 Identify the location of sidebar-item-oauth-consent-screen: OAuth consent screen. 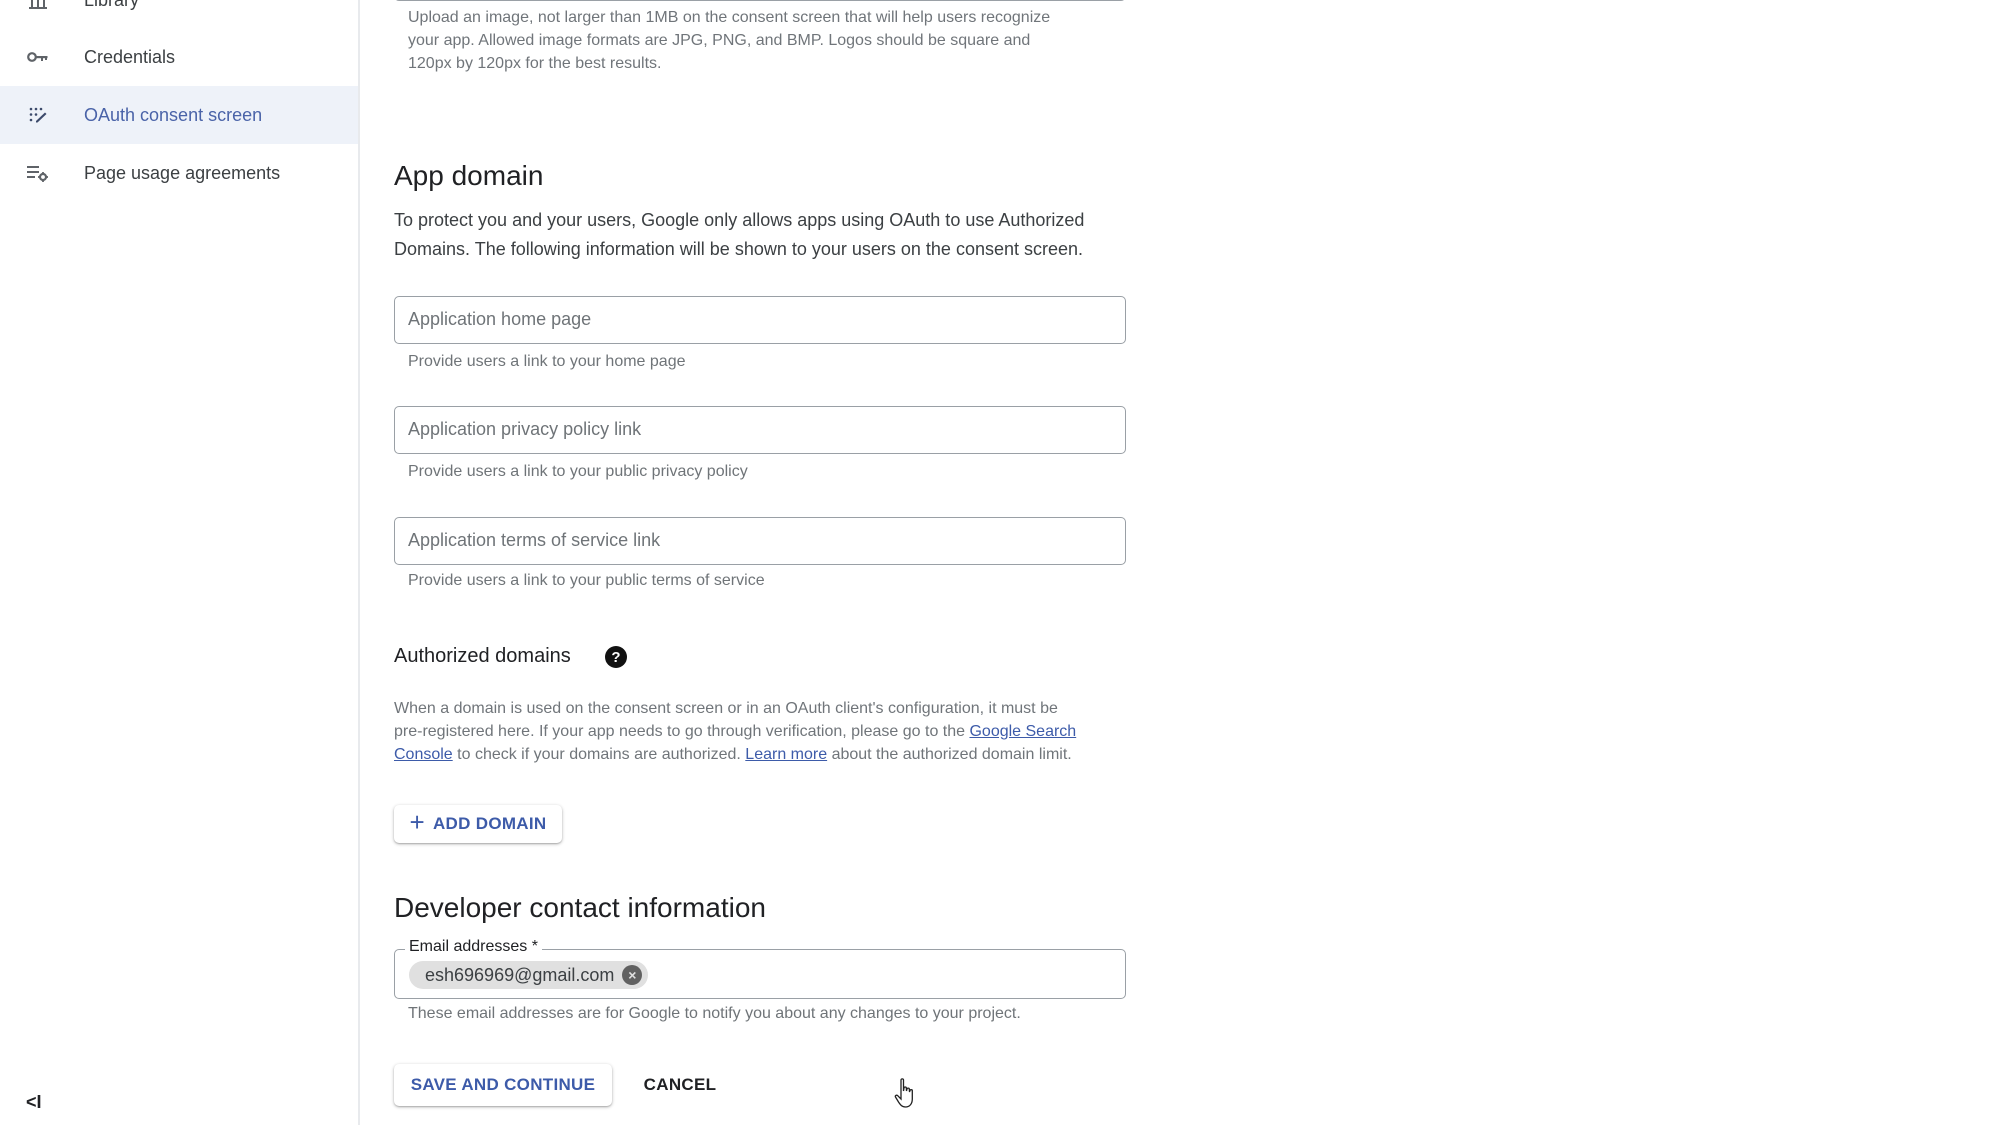
(179, 115).